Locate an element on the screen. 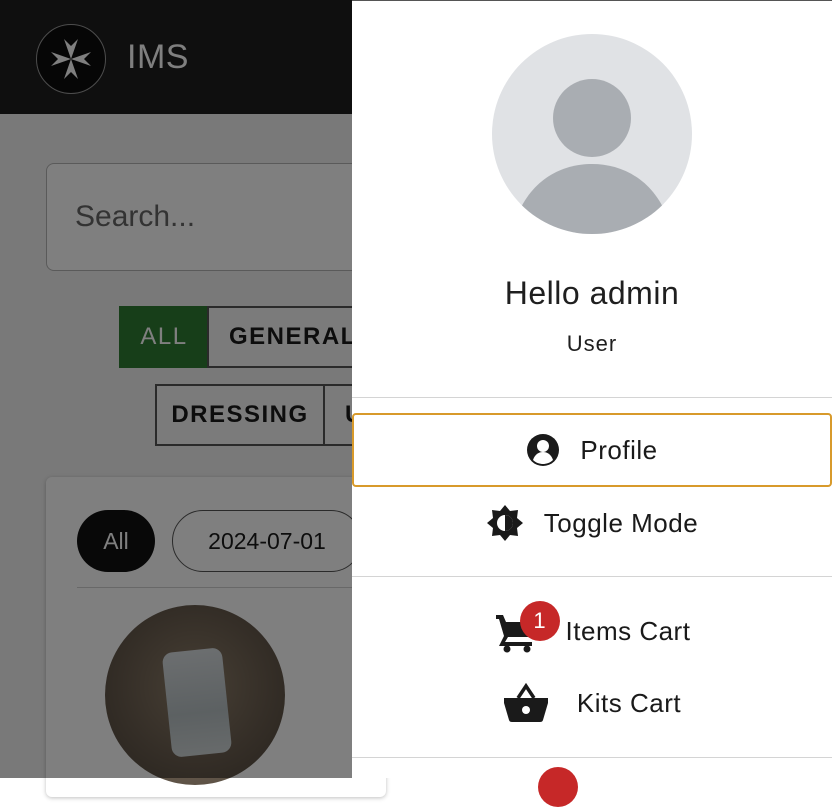  brightness-icon is located at coordinates (505, 523).